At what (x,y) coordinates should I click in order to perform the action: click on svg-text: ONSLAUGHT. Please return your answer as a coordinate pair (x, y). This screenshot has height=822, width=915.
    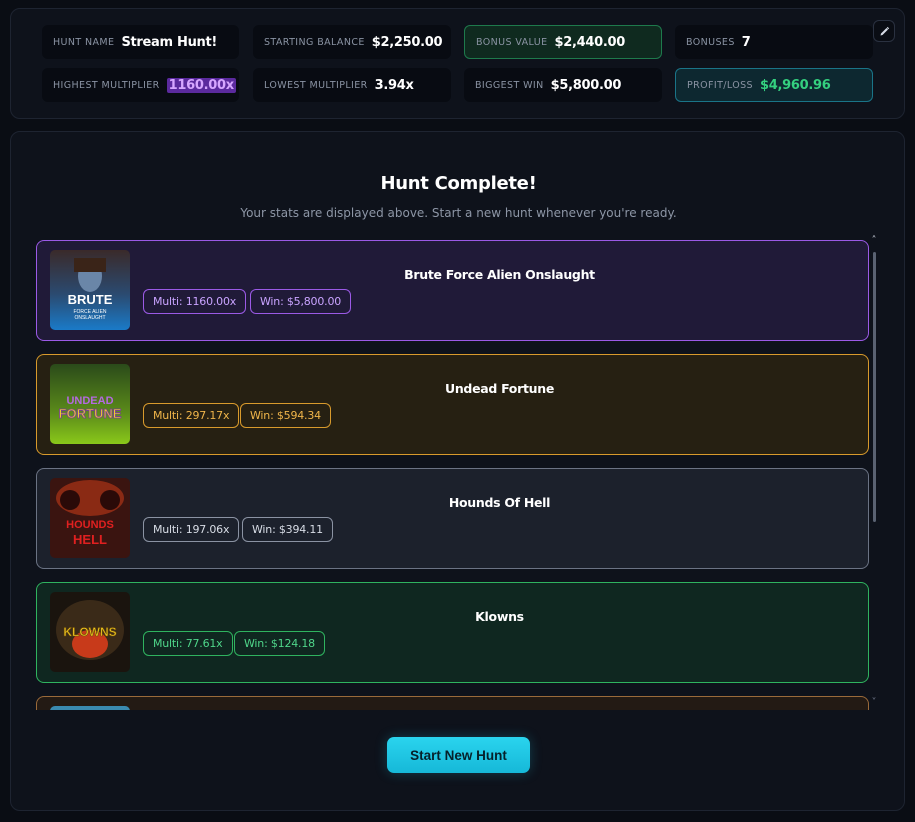
    Looking at the image, I should click on (89, 318).